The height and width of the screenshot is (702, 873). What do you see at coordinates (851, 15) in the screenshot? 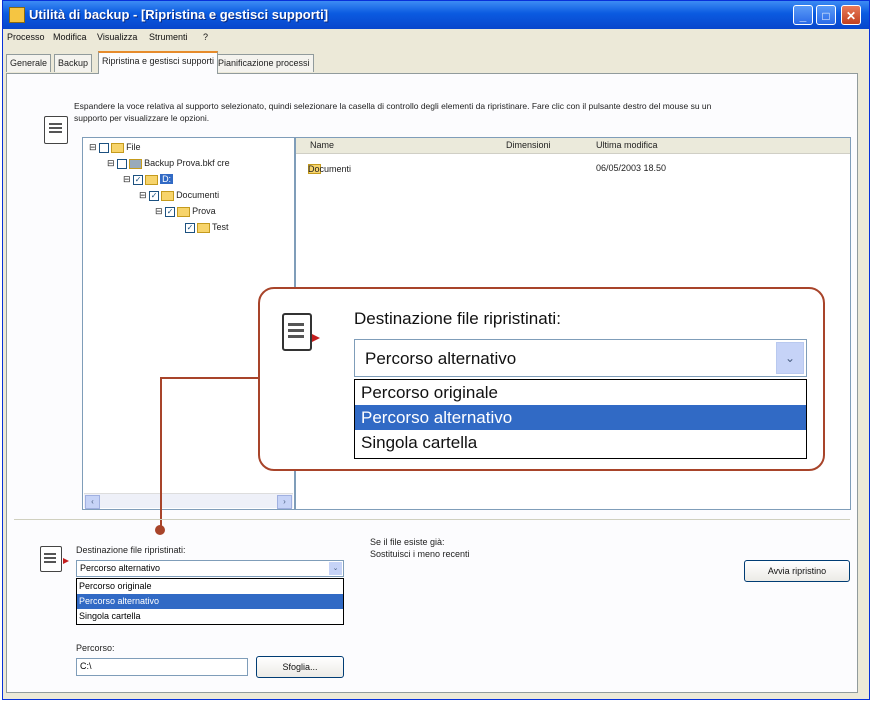
I see `close-button: ✕` at bounding box center [851, 15].